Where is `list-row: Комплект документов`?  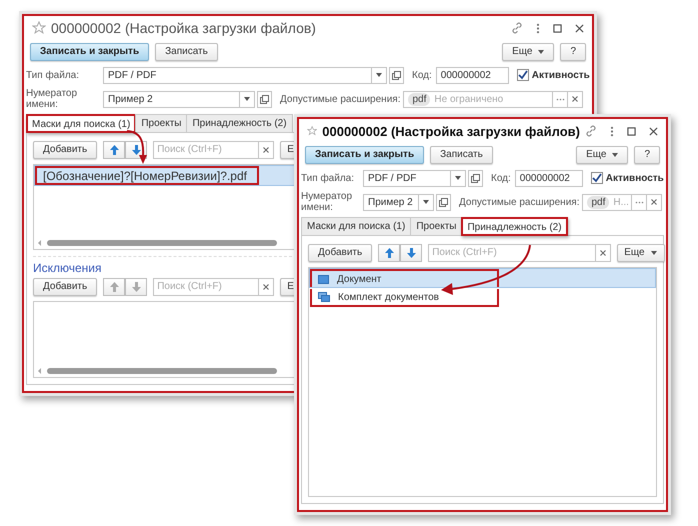 list-row: Комплект документов is located at coordinates (482, 298).